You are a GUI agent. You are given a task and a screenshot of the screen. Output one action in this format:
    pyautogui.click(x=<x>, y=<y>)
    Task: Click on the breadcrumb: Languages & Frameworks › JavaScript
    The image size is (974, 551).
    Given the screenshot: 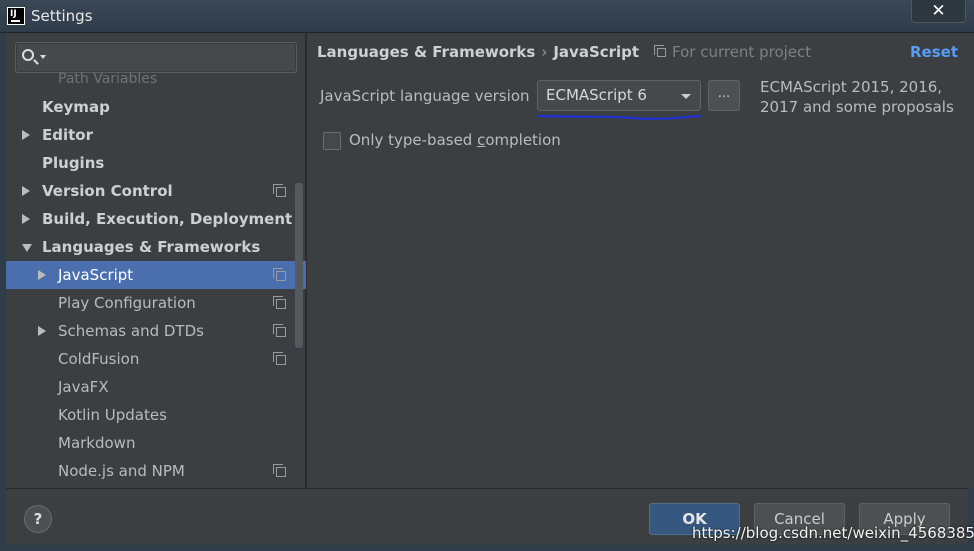 What is the action you would take?
    pyautogui.click(x=478, y=52)
    